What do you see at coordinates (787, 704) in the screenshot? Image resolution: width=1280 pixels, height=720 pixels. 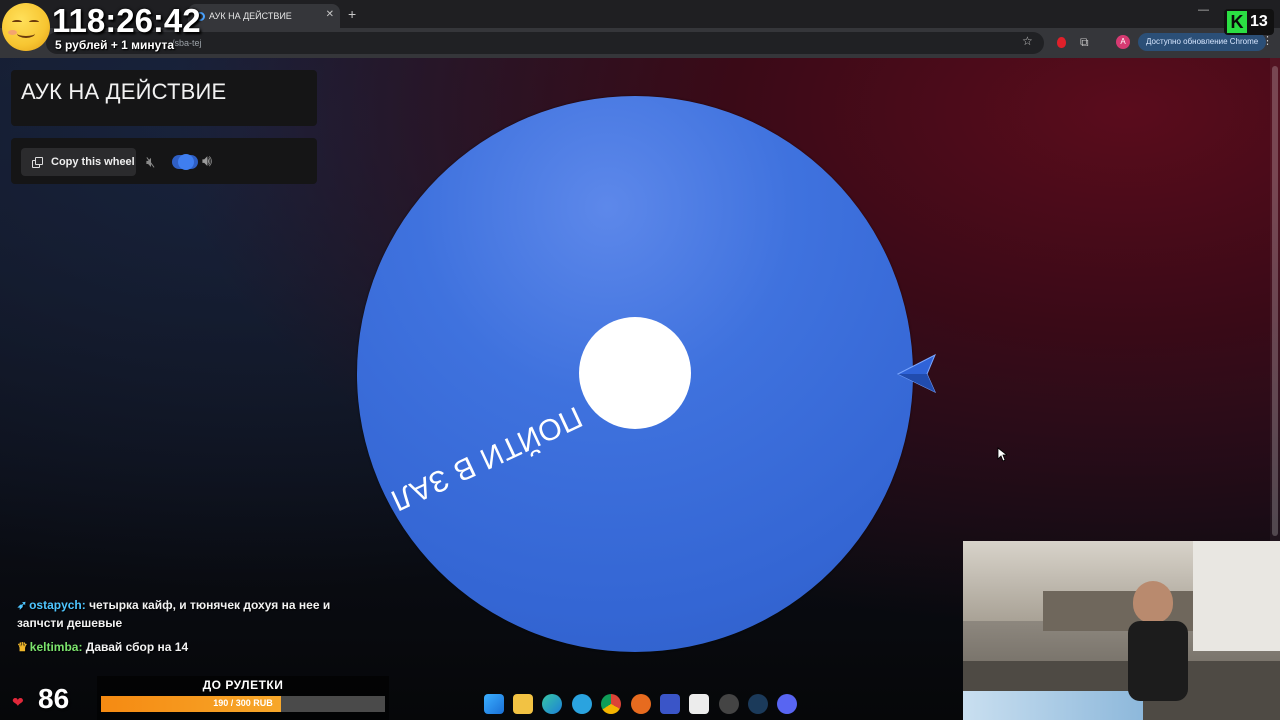 I see `discord-icon` at bounding box center [787, 704].